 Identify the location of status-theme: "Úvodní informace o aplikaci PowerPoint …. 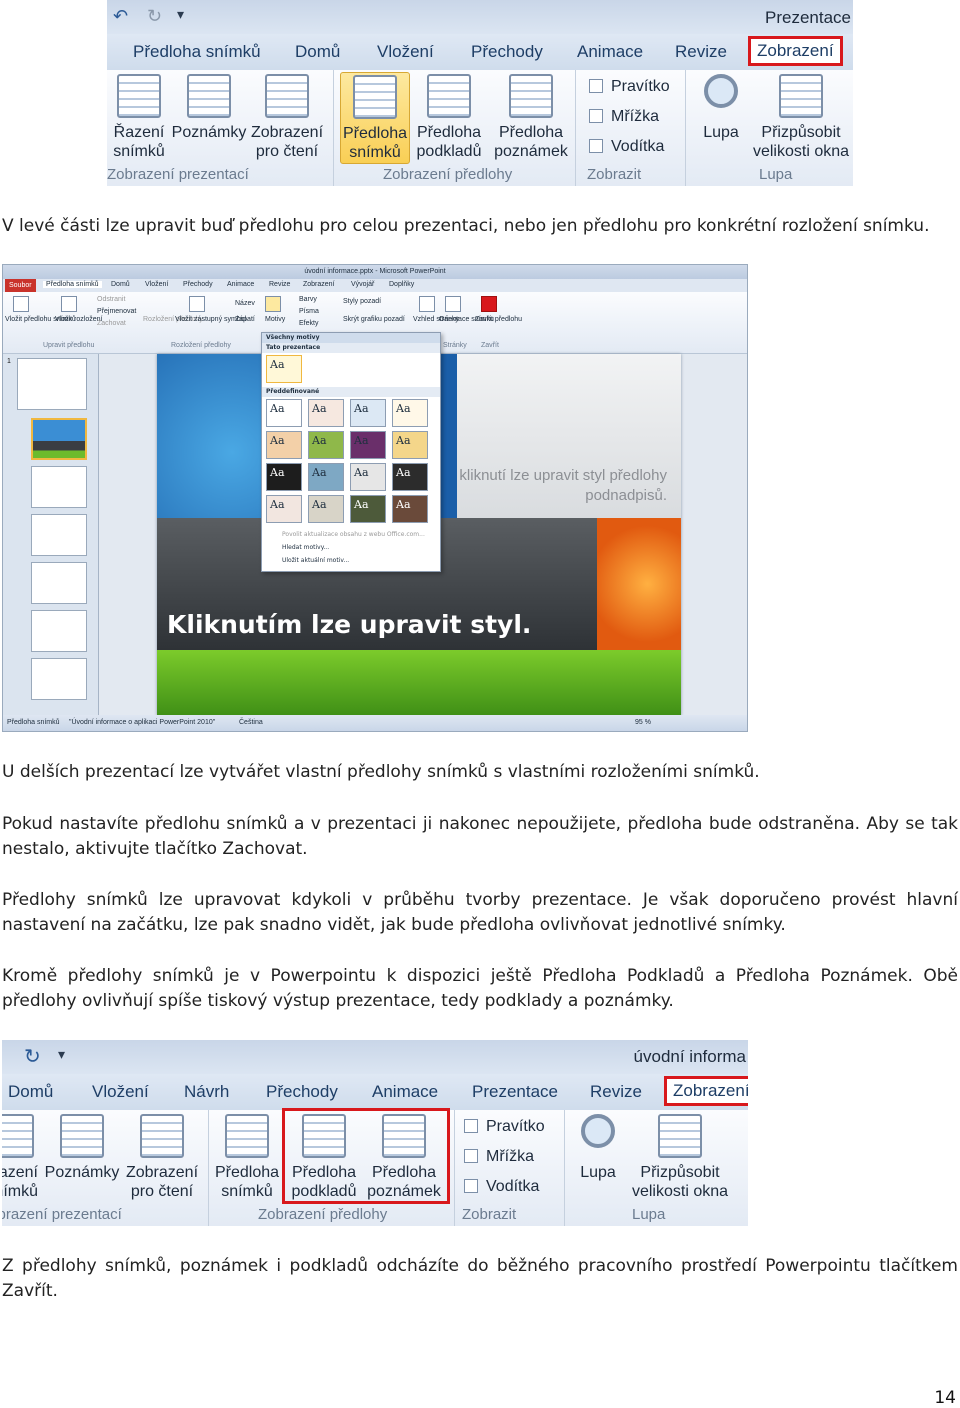
(142, 722).